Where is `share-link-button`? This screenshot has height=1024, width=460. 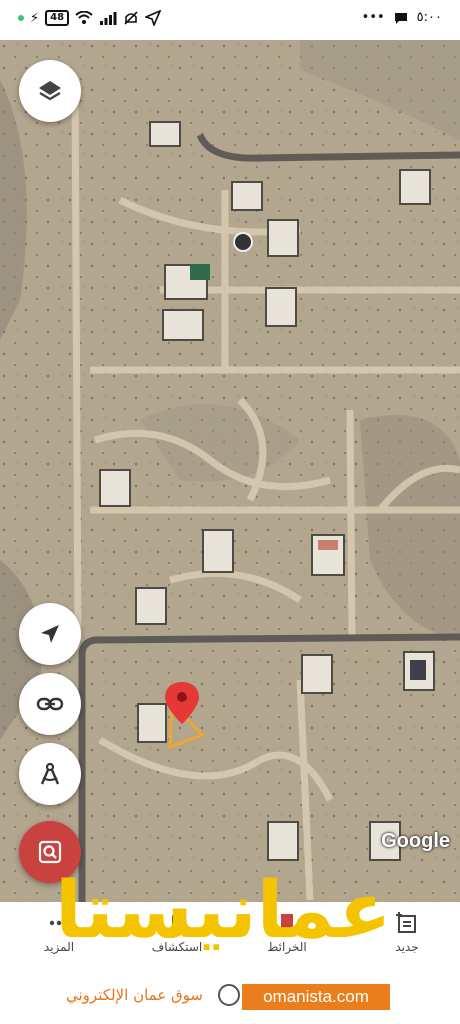 share-link-button is located at coordinates (50, 704).